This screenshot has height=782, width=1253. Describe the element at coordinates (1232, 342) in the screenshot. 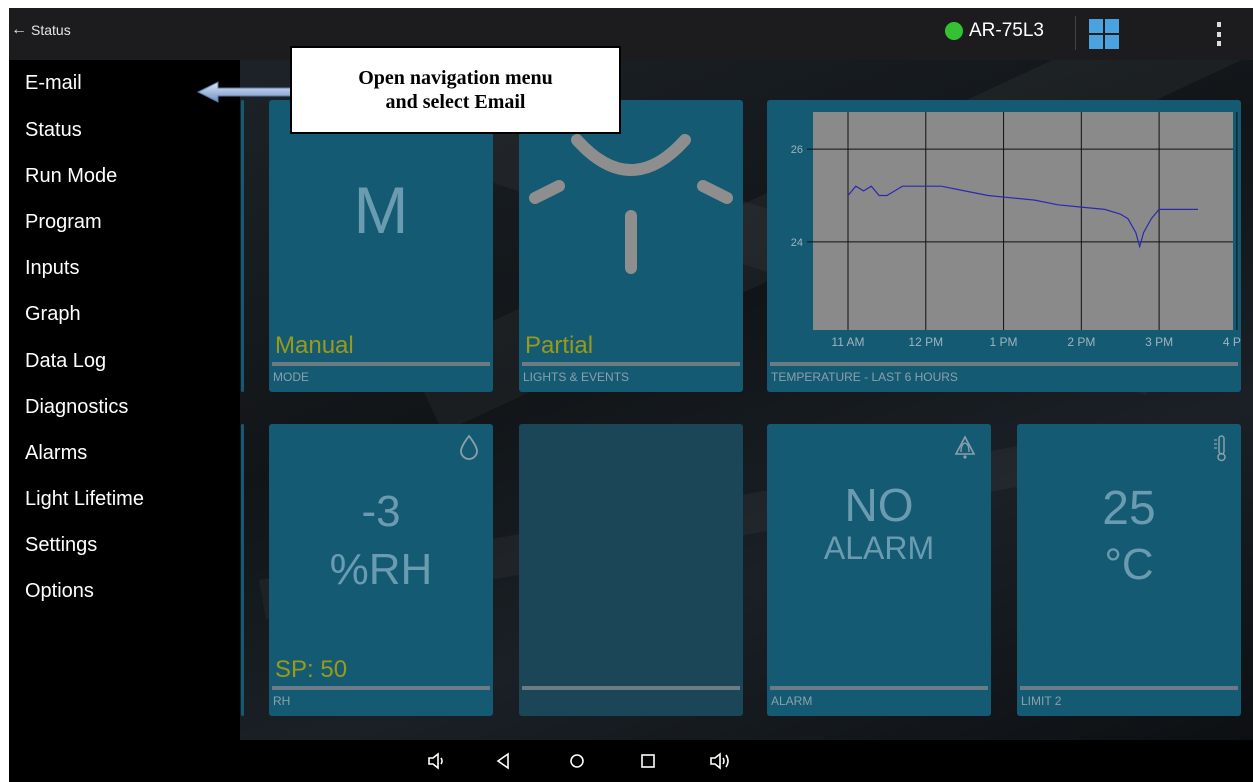

I see `x-tick-label: 4 PM` at that location.